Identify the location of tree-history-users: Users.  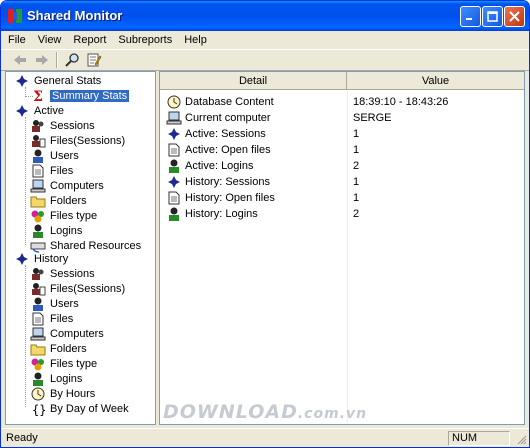
(54, 304).